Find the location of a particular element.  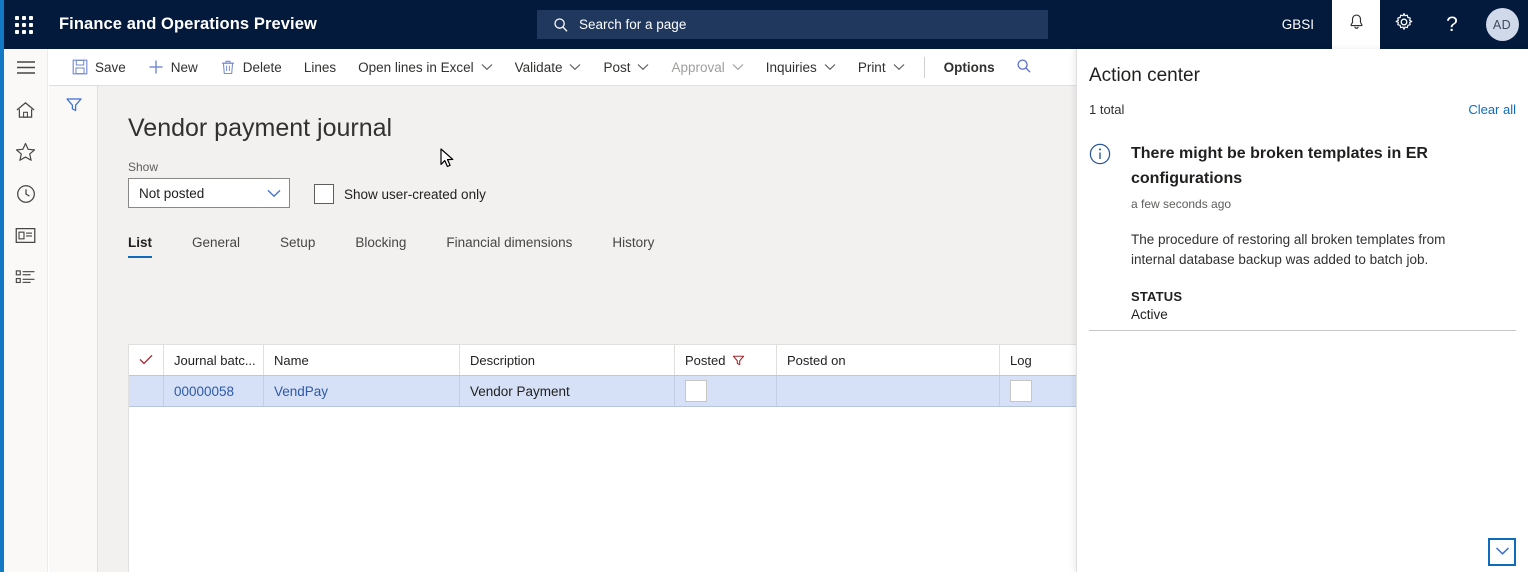

home-icon is located at coordinates (25, 112).